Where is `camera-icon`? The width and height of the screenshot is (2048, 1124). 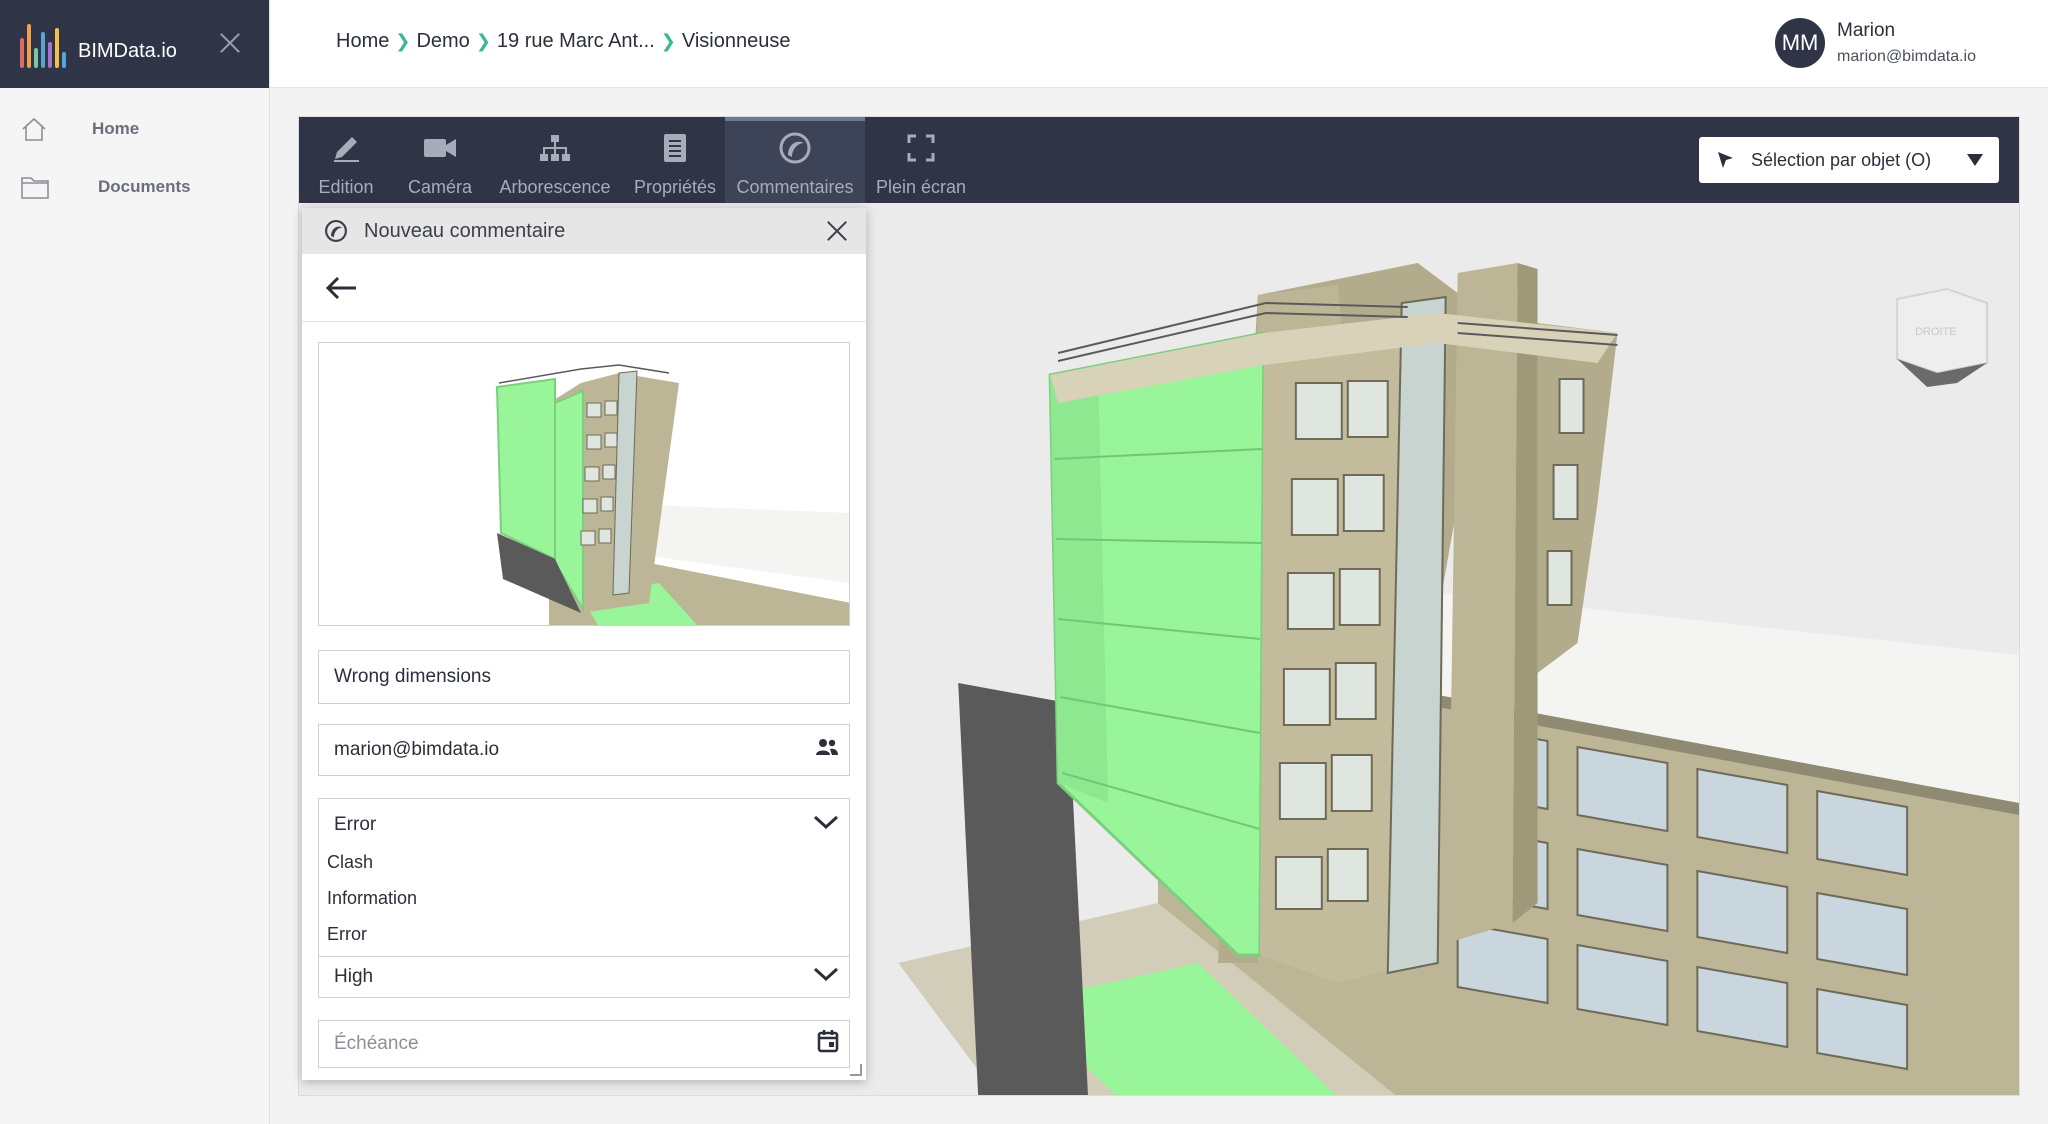 camera-icon is located at coordinates (440, 148).